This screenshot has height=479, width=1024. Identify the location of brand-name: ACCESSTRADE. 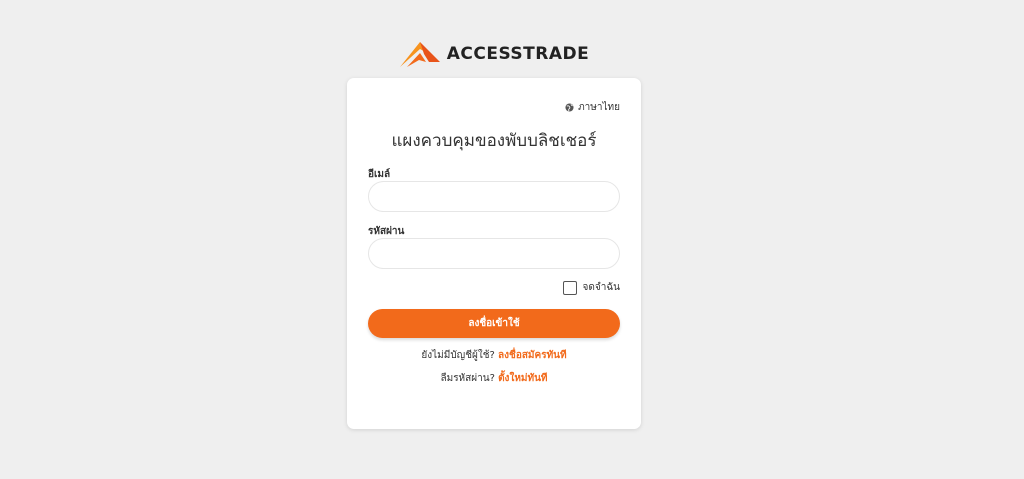
(518, 54).